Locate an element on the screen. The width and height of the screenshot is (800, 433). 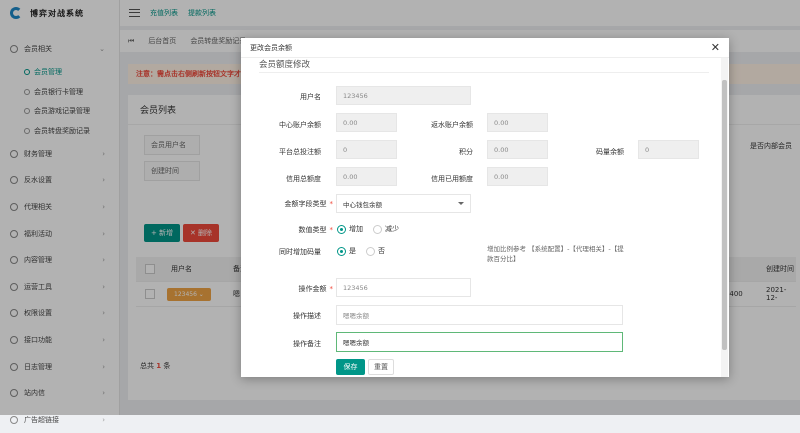
radio-subtract: 减少 is located at coordinates (386, 229).